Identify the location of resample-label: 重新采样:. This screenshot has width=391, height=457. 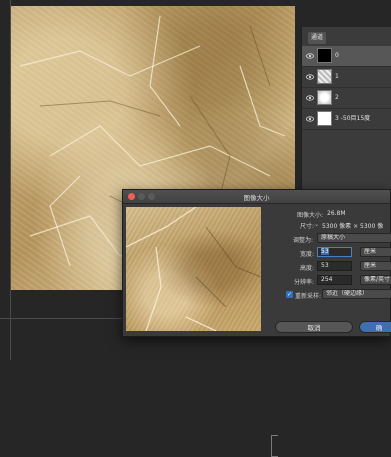
(308, 296).